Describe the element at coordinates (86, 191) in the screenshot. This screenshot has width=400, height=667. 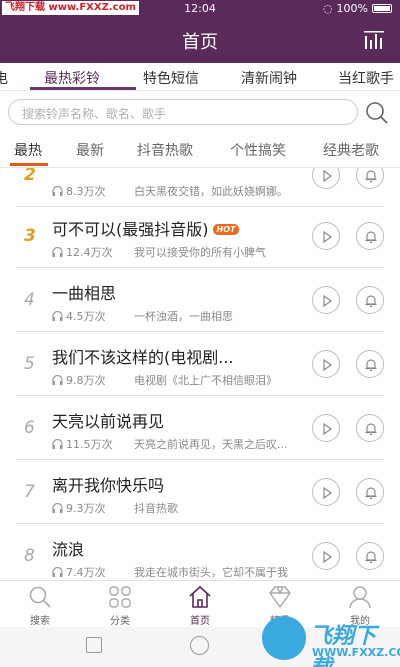
I see `play-count: 8.3万次` at that location.